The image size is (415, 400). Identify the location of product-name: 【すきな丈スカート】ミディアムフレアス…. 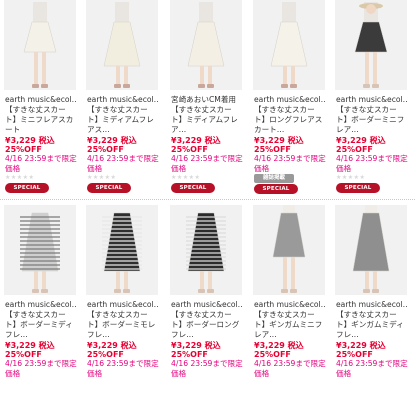
(123, 120).